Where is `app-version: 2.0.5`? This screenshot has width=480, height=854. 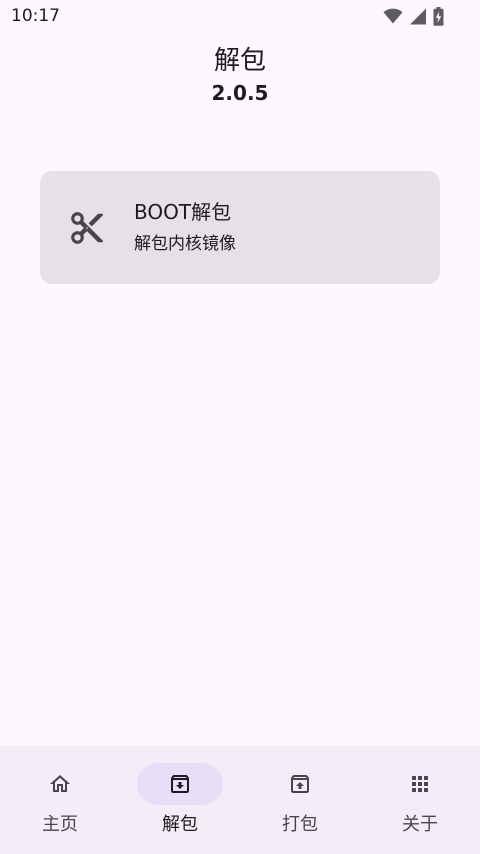
app-version: 2.0.5 is located at coordinates (240, 93).